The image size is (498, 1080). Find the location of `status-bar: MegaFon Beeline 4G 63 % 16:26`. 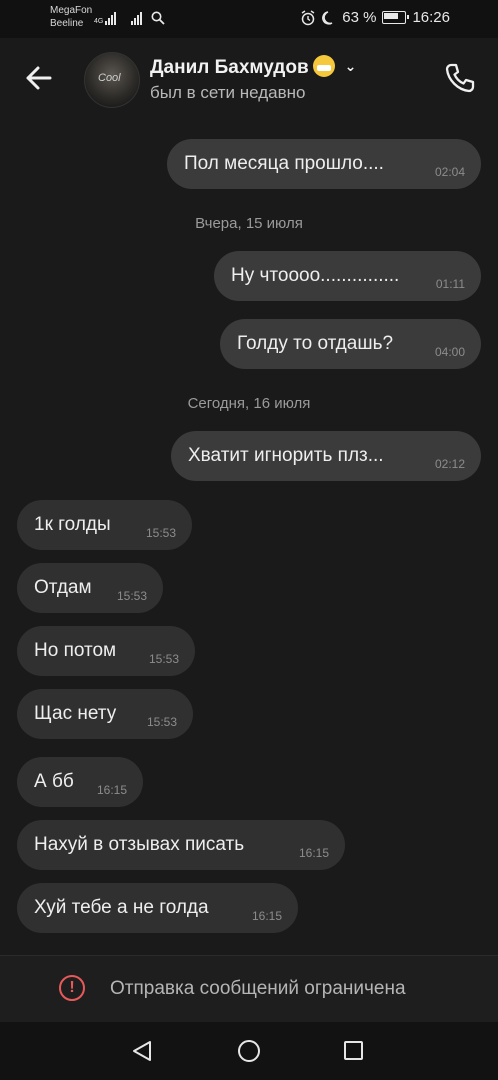

status-bar: MegaFon Beeline 4G 63 % 16:26 is located at coordinates (249, 19).